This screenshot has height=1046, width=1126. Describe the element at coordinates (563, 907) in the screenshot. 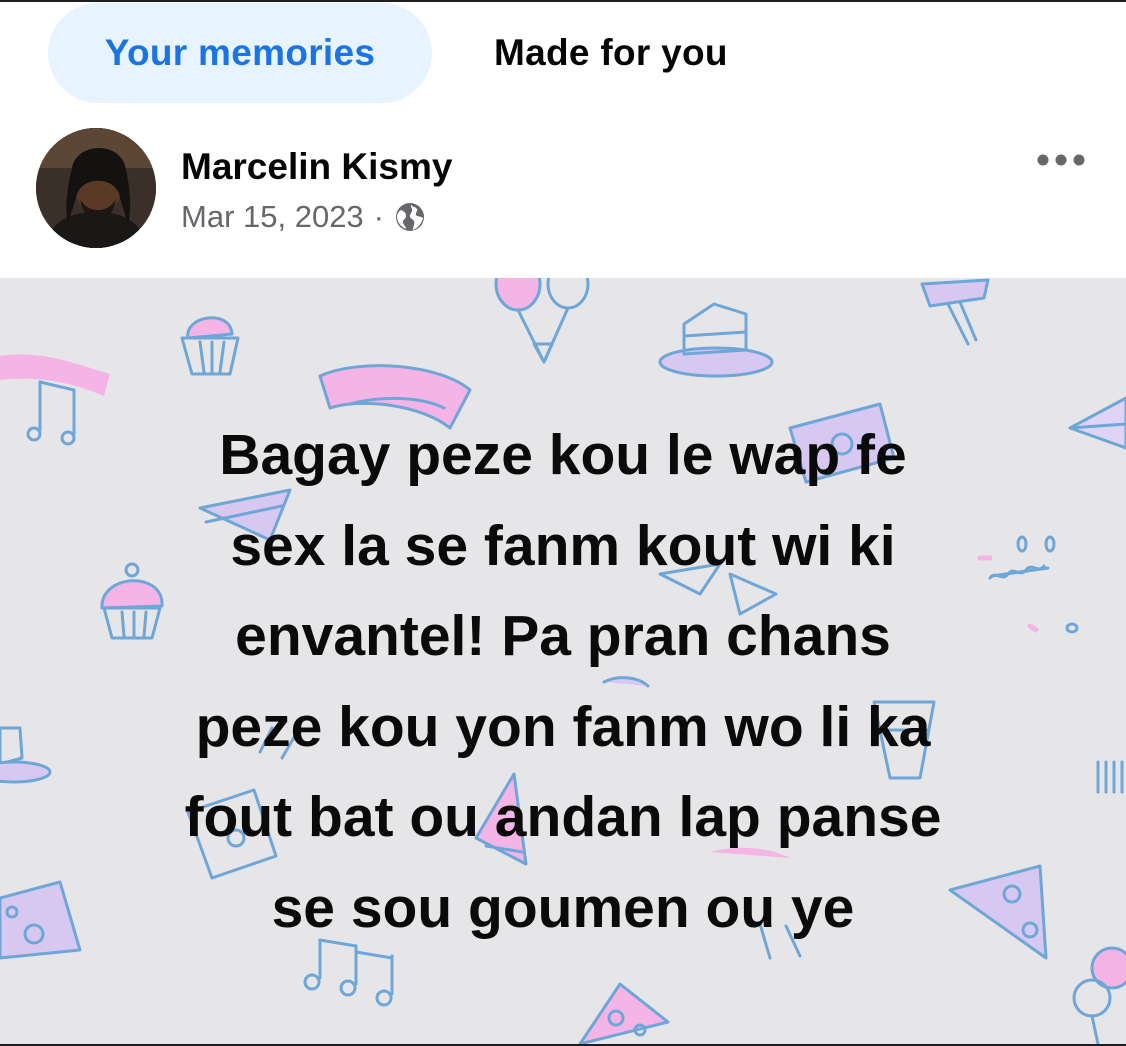

I see `post-text-line: se sou goumen ou ye` at that location.